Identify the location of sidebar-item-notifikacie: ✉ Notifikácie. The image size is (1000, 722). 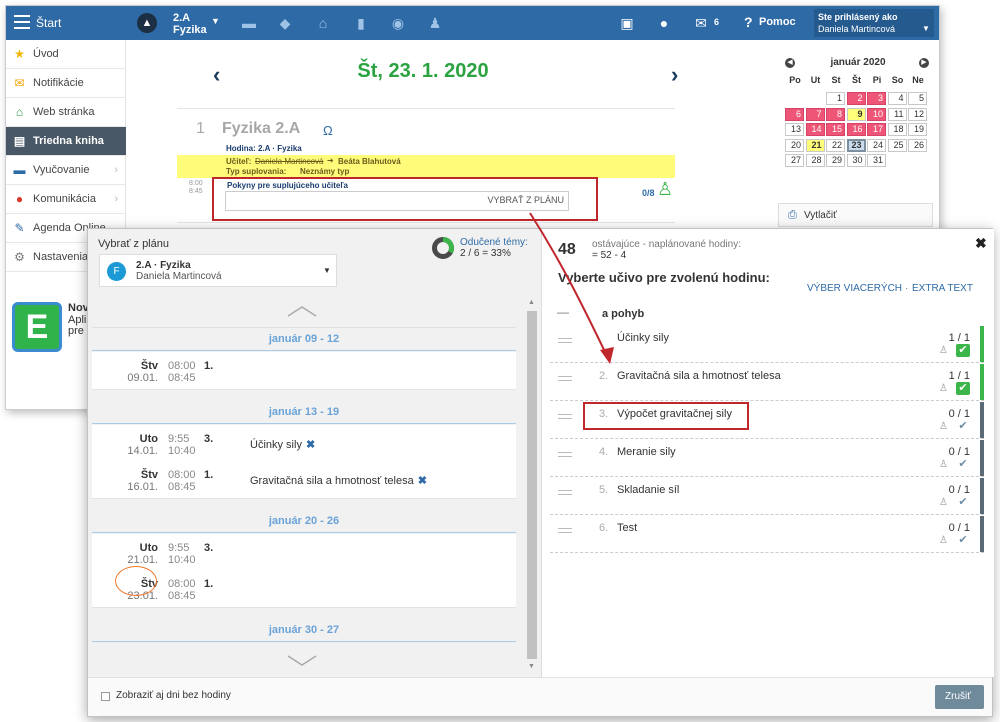
(66, 83).